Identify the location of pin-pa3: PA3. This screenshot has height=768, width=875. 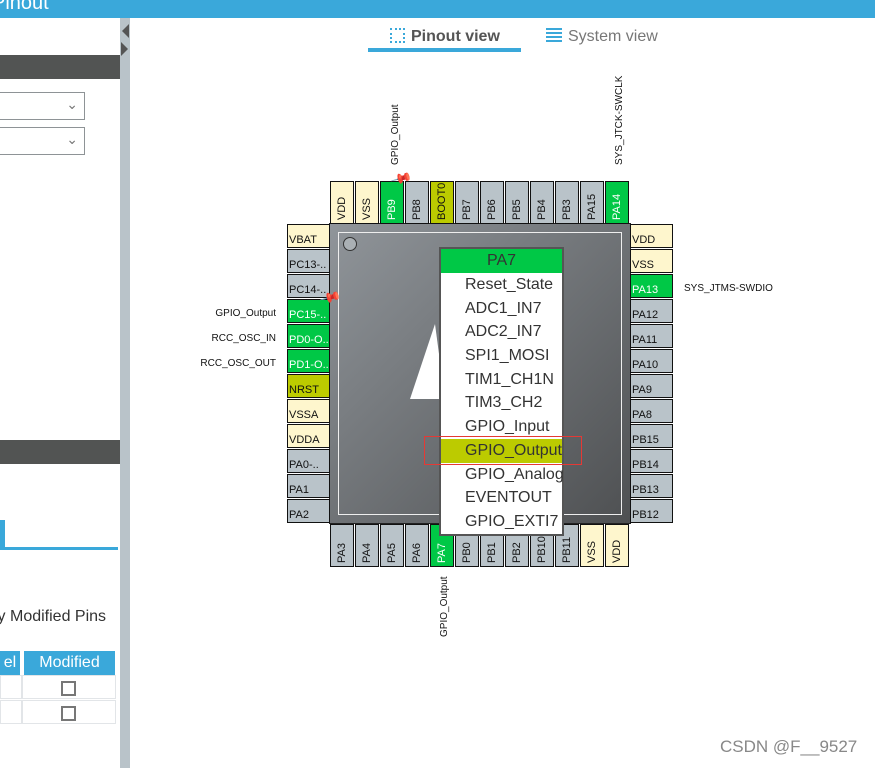
(342, 545).